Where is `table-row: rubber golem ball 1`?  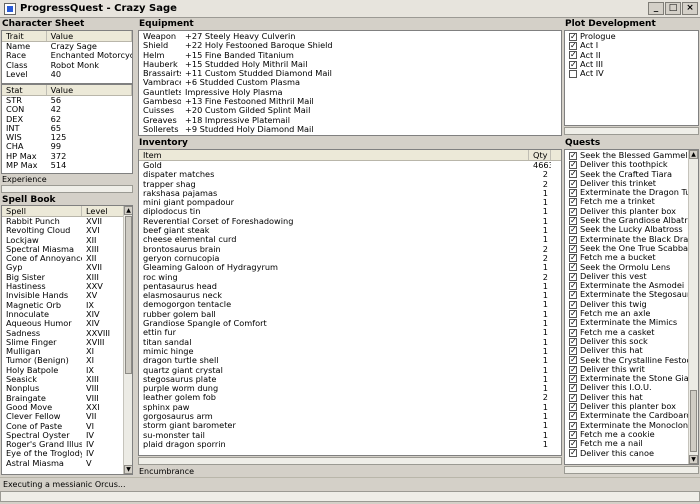 table-row: rubber golem ball 1 is located at coordinates (350, 314).